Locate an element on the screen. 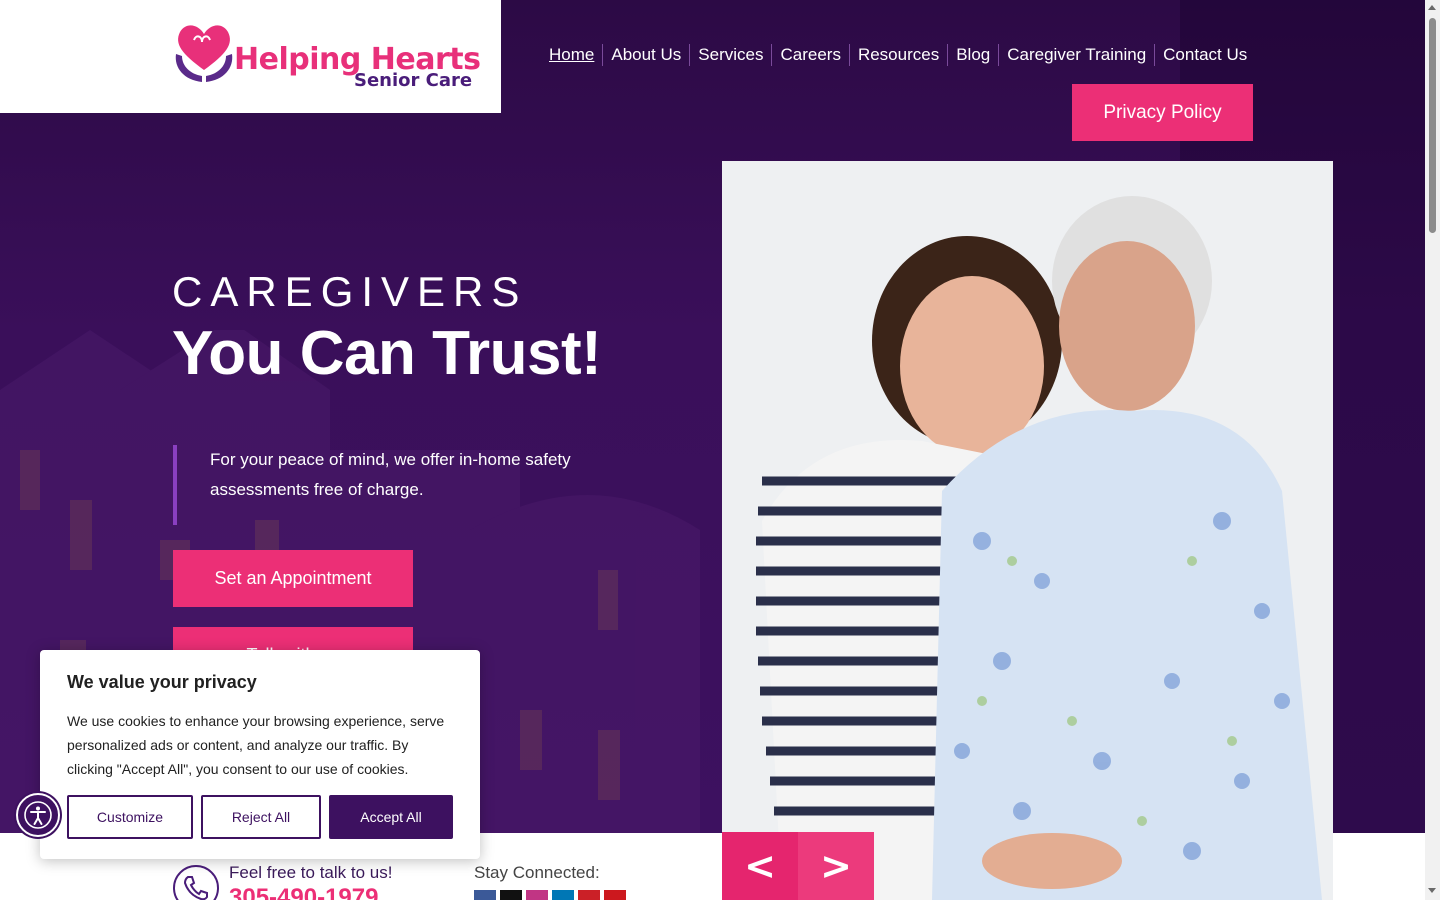 The height and width of the screenshot is (900, 1440). stay-connected-label: Stay Connected: is located at coordinates (537, 872).